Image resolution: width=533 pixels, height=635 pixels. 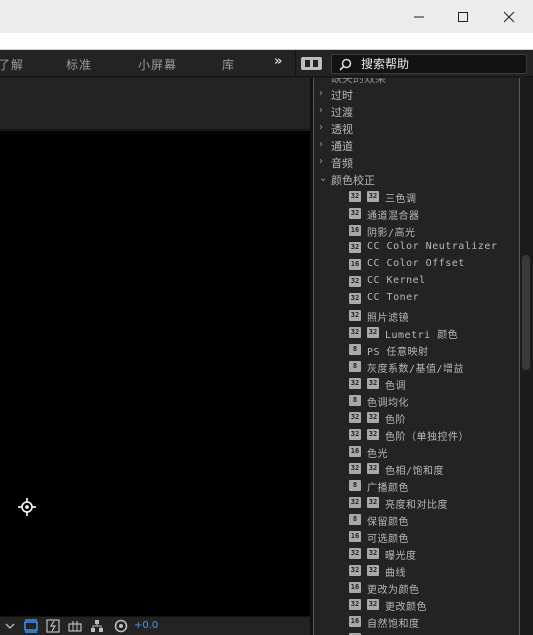 I want to click on viewer-toolbar: +0.0, so click(x=155, y=625).